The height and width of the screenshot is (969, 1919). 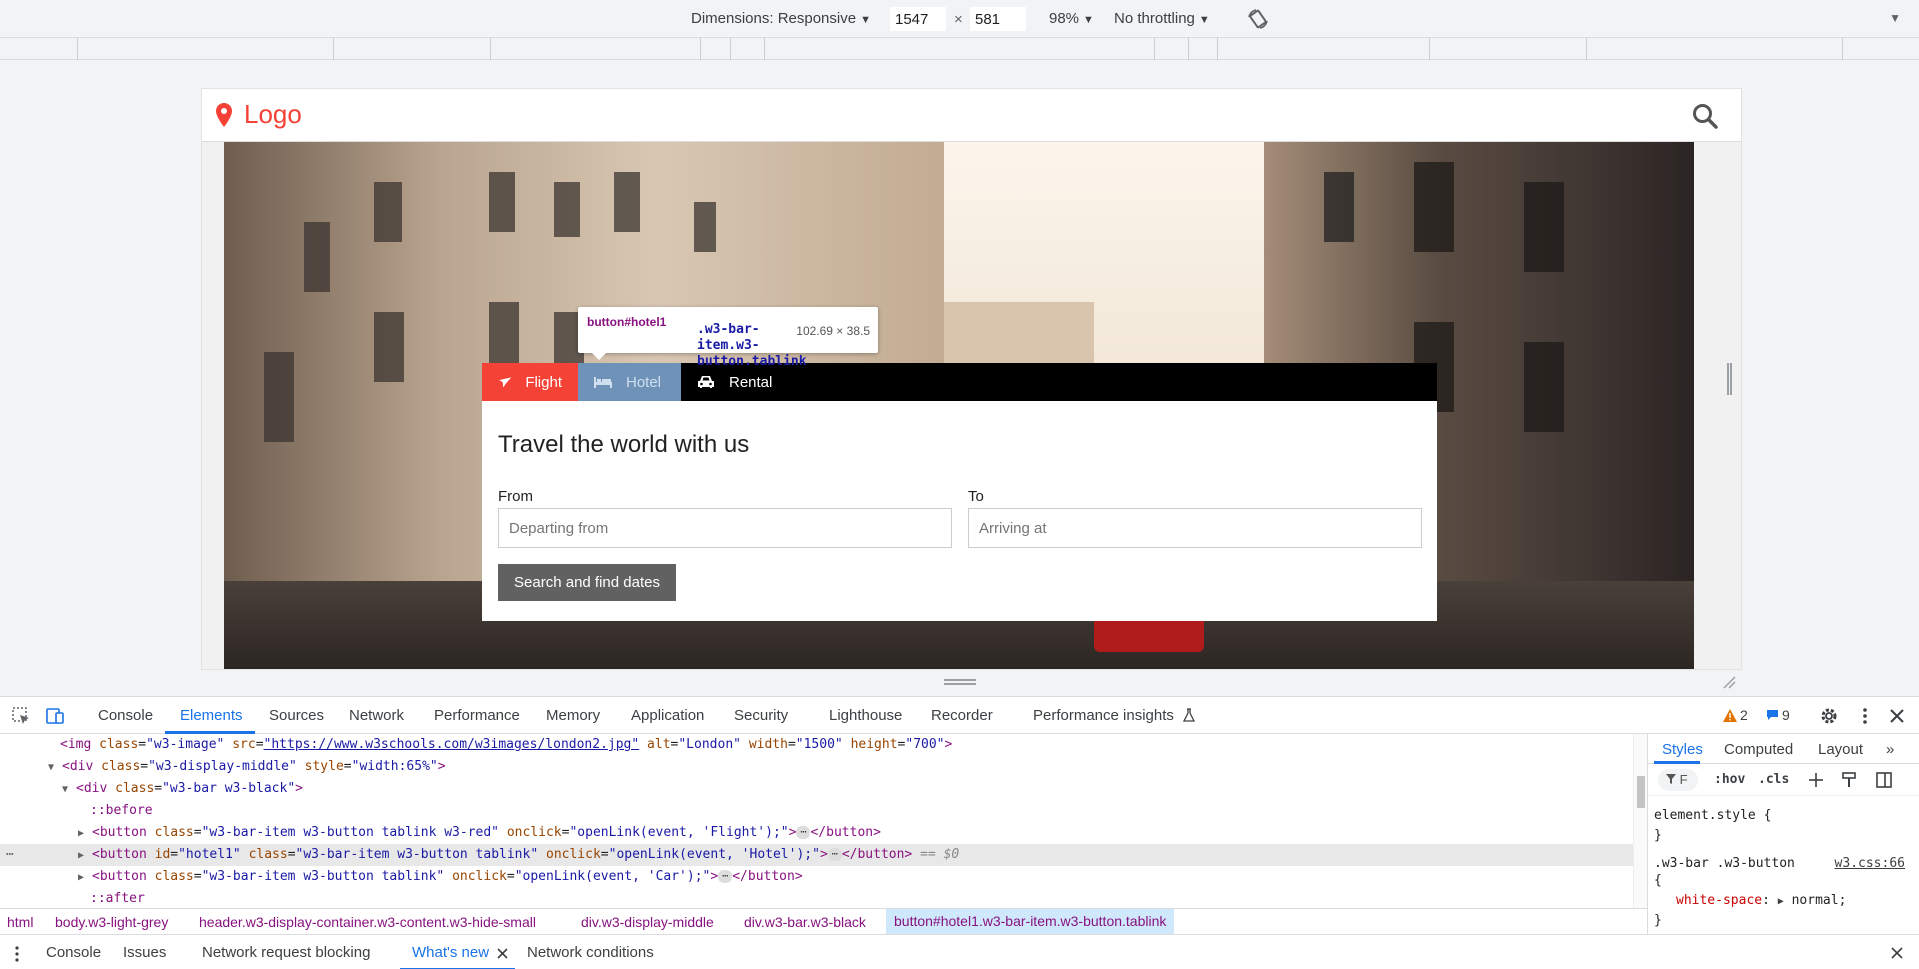 I want to click on breadcrumb-body: body.w3-light-grey, so click(x=111, y=922).